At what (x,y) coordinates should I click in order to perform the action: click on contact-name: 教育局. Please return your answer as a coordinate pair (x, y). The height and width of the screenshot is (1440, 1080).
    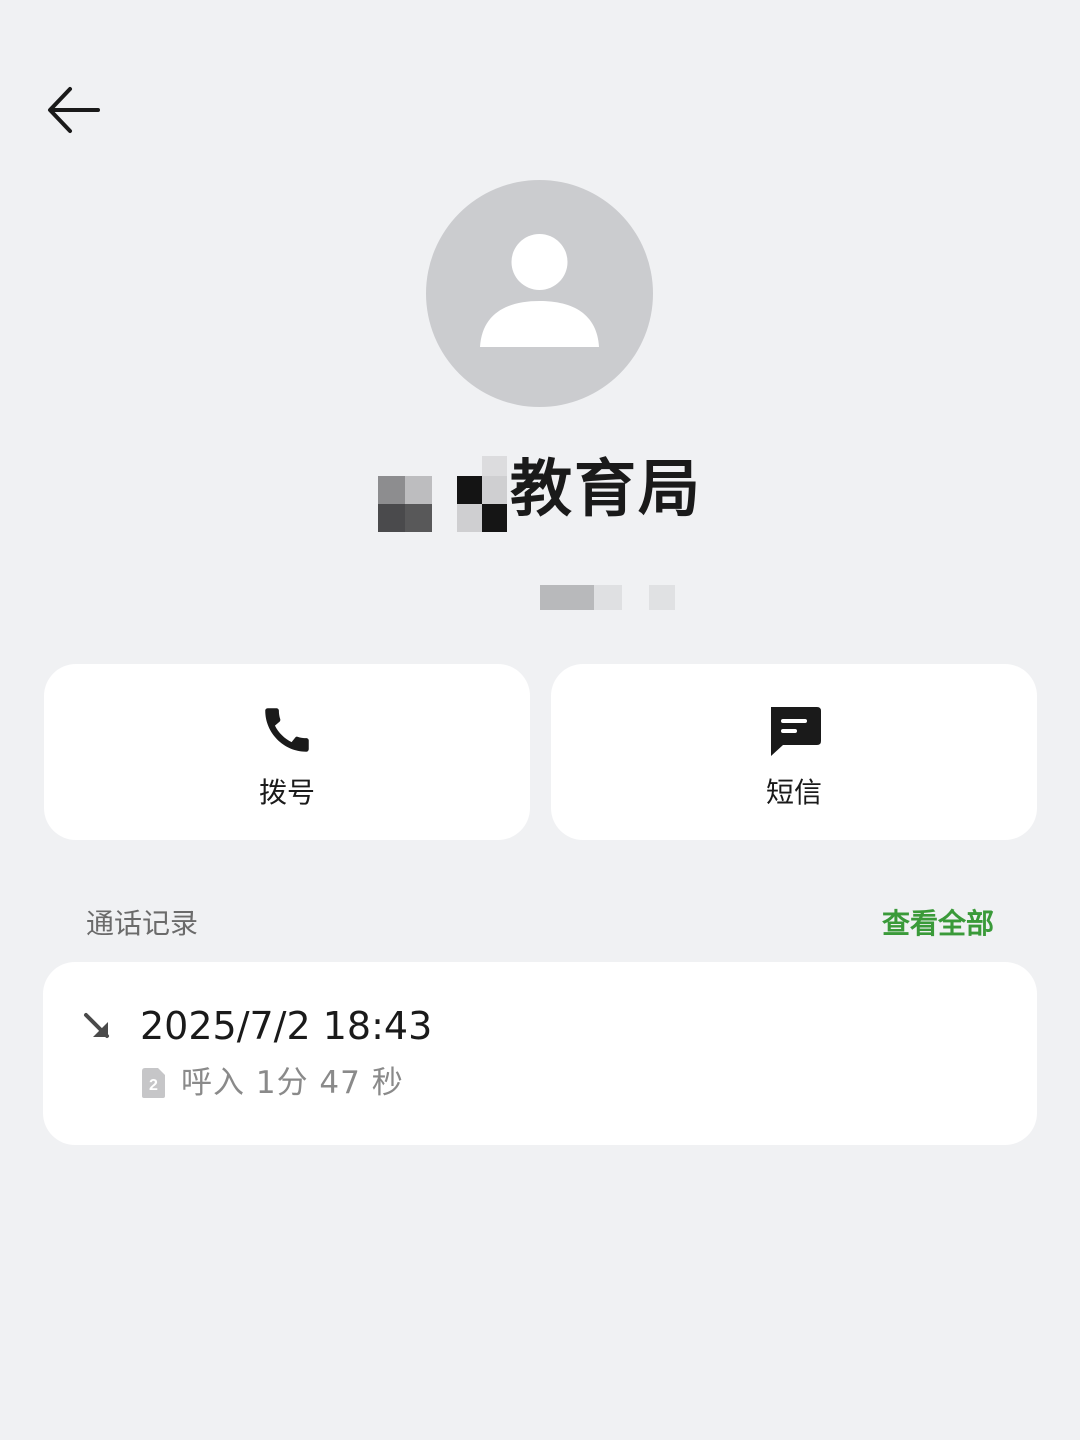
    Looking at the image, I should click on (606, 488).